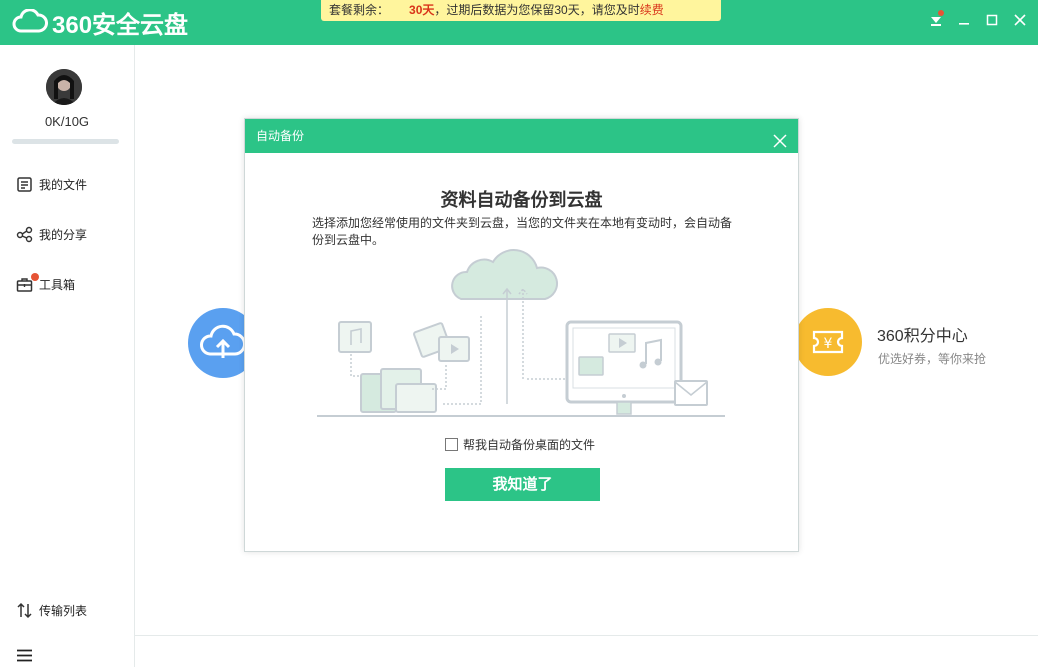 The height and width of the screenshot is (667, 1038). I want to click on backup-desktop-checkbox, so click(451, 444).